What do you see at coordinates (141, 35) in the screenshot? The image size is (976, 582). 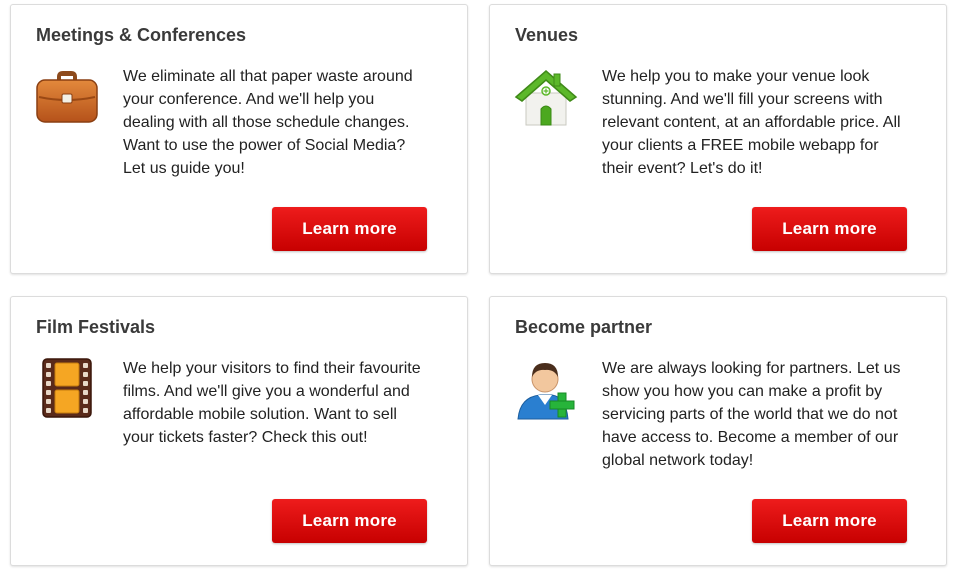 I see `card-title: Meetings & Conferences` at bounding box center [141, 35].